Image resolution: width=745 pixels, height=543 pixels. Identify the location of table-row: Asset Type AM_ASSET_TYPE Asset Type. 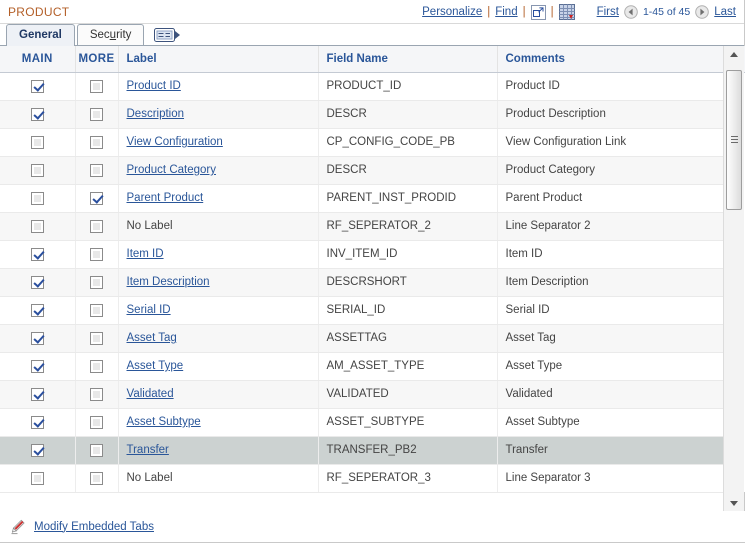
(372, 366).